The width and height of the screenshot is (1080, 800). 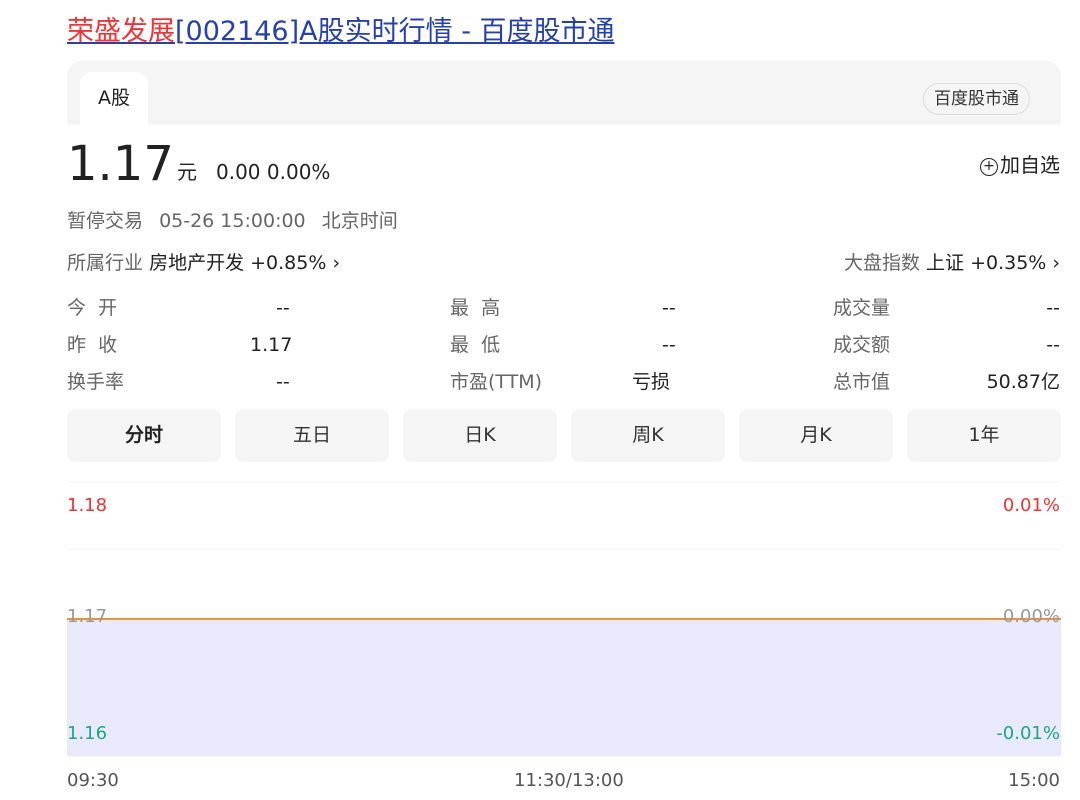 I want to click on y-pct-low: -0.01%, so click(x=1028, y=733).